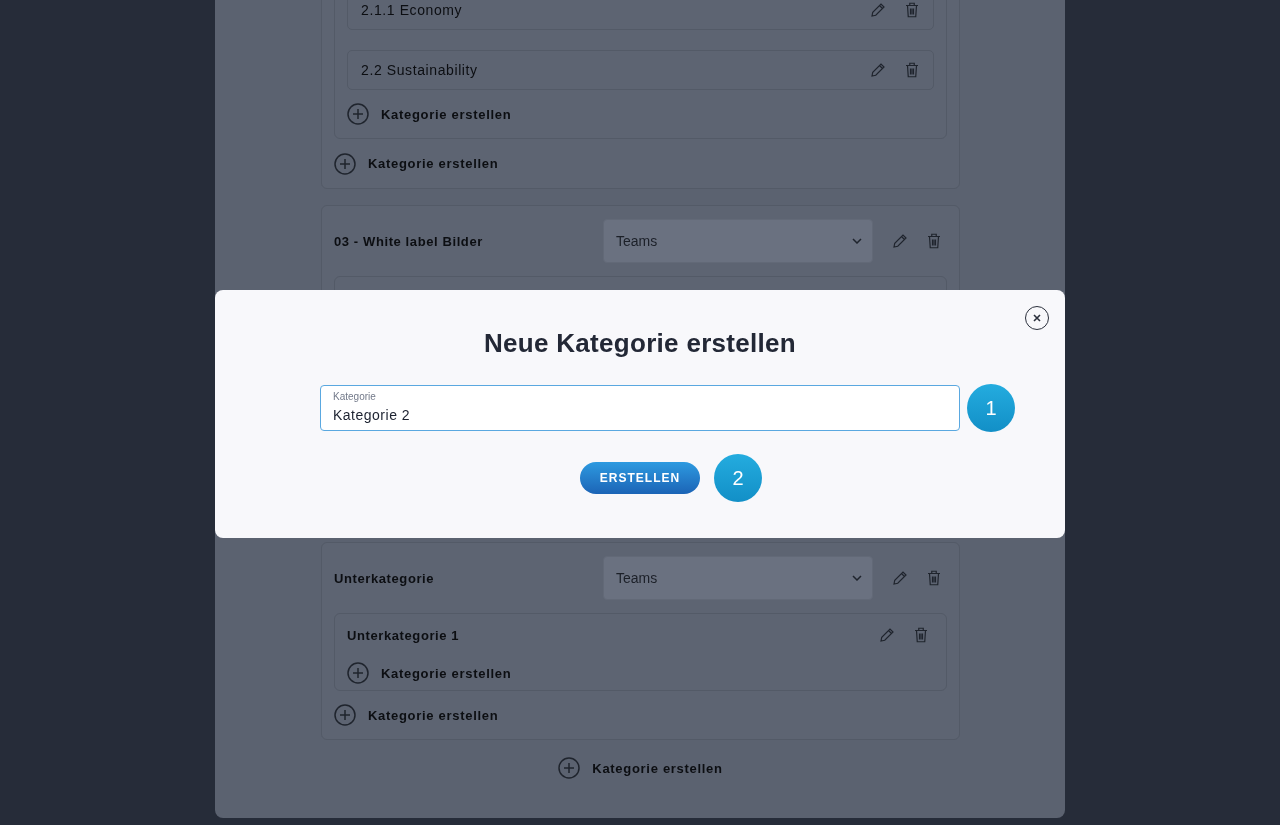 Image resolution: width=1280 pixels, height=825 pixels. Describe the element at coordinates (420, 70) in the screenshot. I see `subcategory-label: 2.2 Sustainability` at that location.